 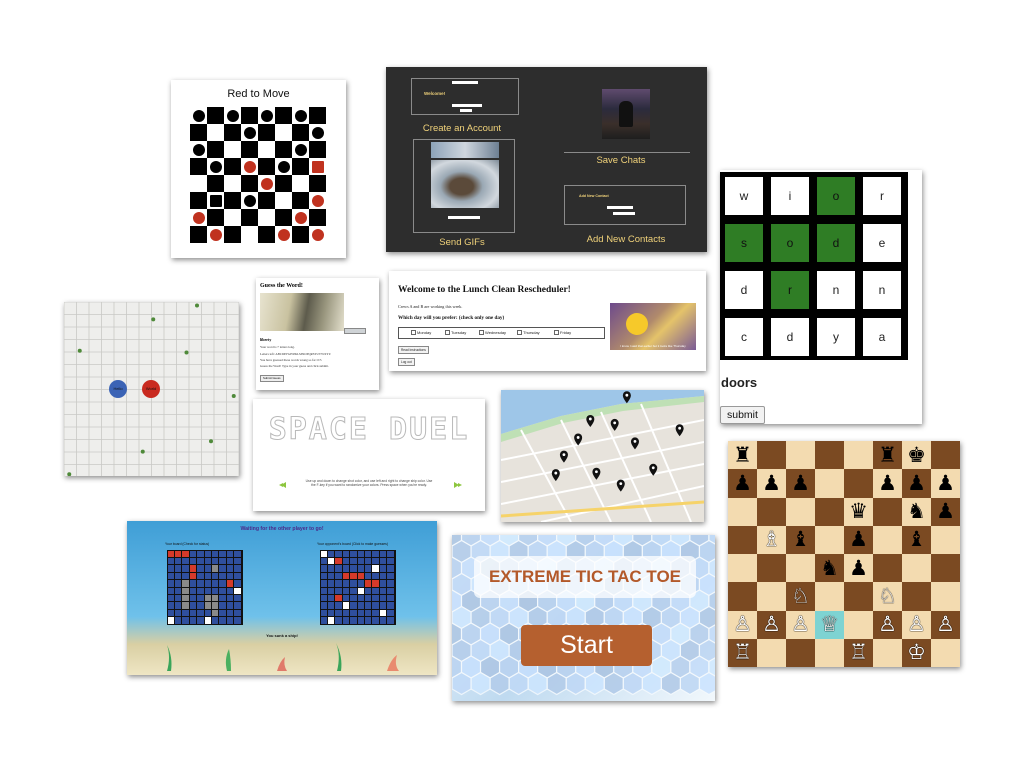 I want to click on day-monday: Monday, so click(x=421, y=332).